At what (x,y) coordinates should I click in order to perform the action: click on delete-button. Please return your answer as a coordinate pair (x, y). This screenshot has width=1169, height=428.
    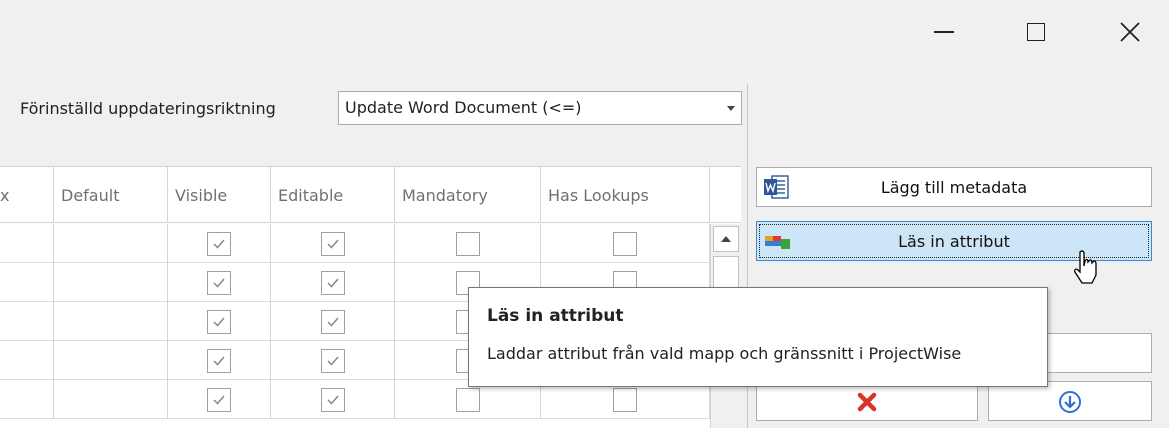
    Looking at the image, I should click on (867, 401).